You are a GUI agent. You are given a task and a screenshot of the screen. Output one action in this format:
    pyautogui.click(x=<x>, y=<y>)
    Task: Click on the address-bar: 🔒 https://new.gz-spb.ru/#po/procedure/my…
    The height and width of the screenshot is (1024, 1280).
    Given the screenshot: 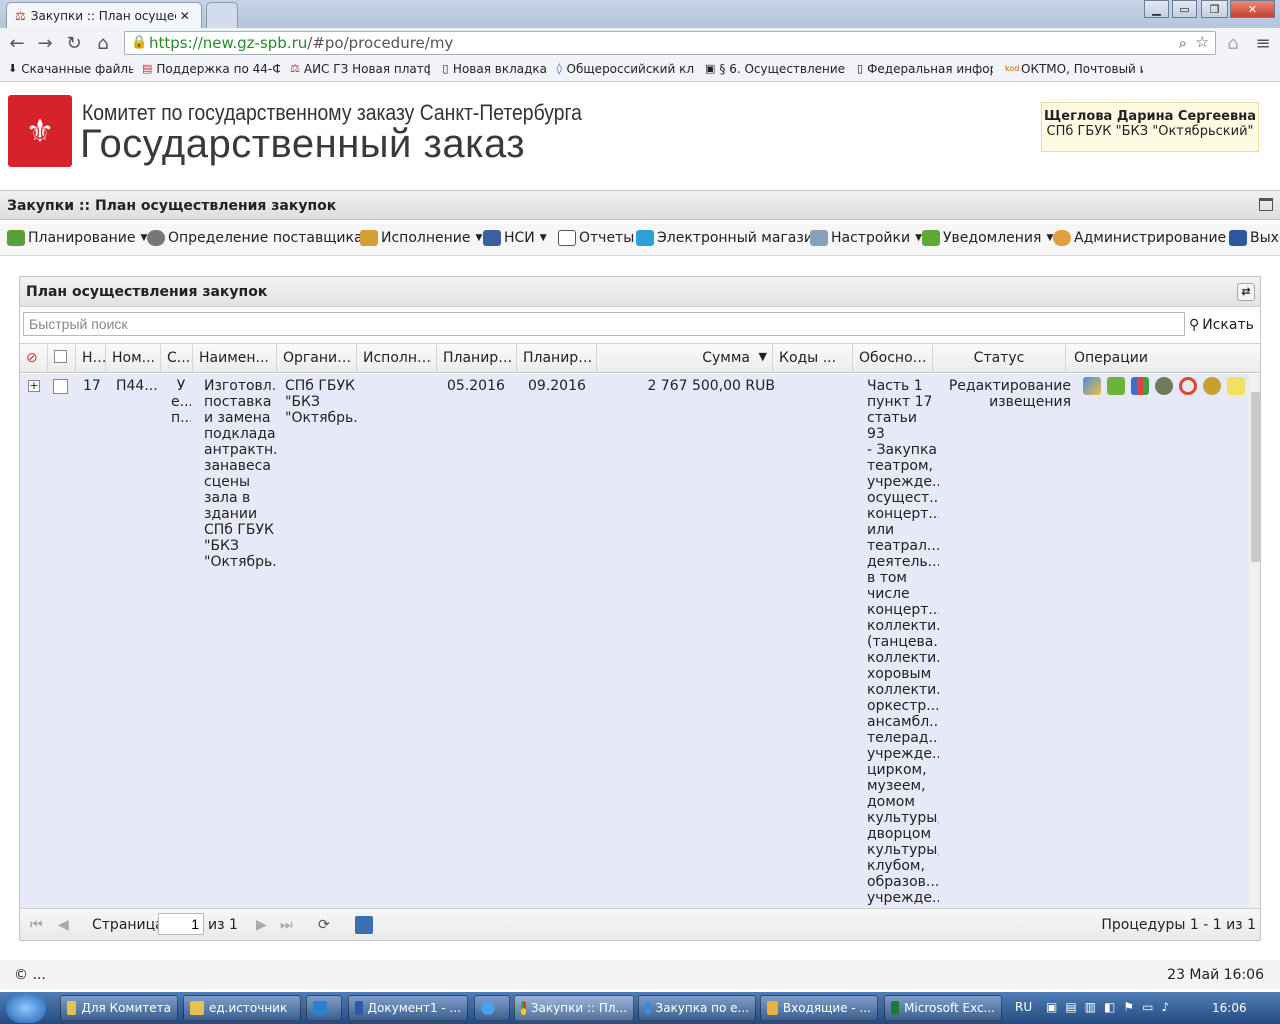 What is the action you would take?
    pyautogui.click(x=670, y=43)
    